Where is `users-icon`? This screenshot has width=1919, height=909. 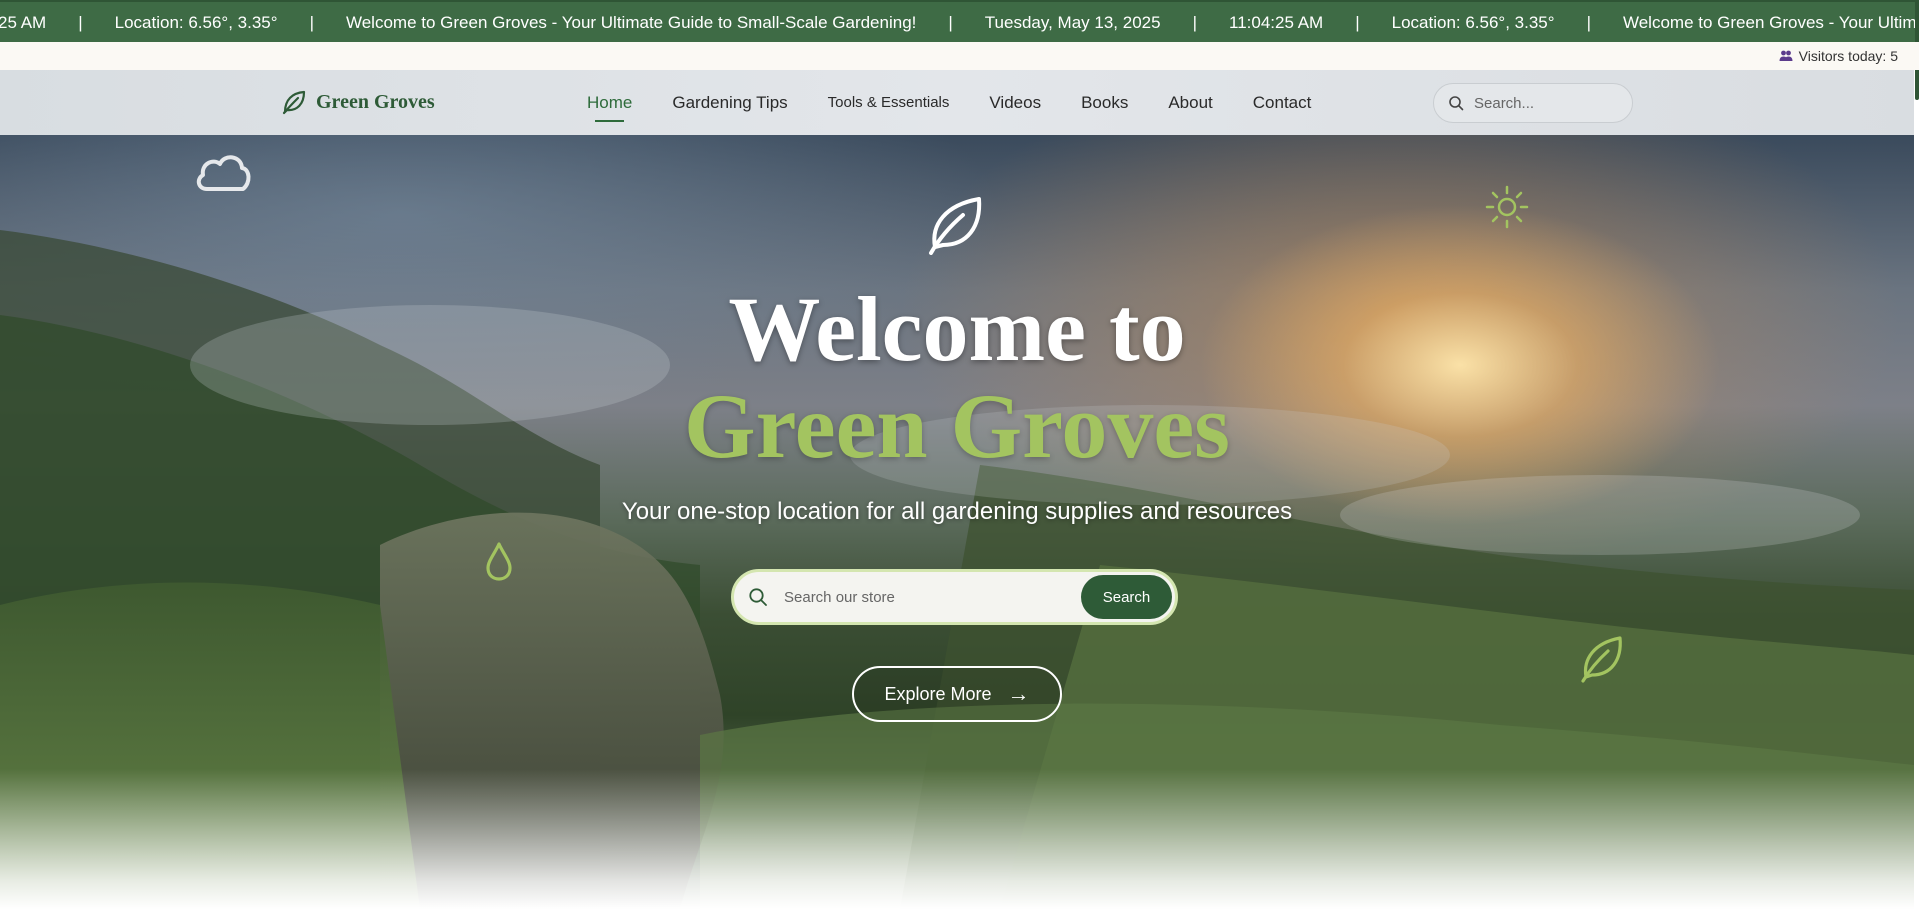
users-icon is located at coordinates (1786, 55).